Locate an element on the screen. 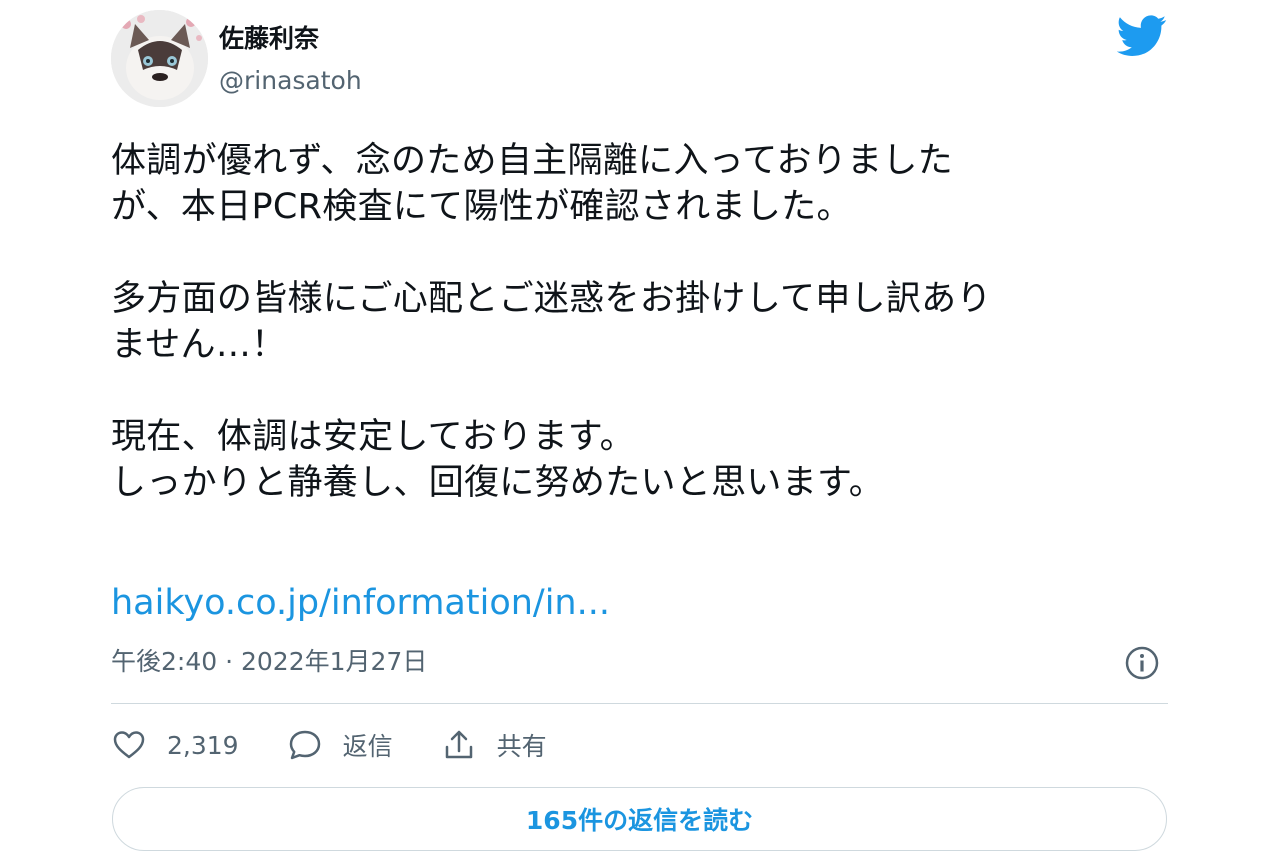 This screenshot has height=864, width=1280. tweet-paragraph: 現在、体調は安定しております。 しっかりと静養し、回復に努めたいと思います。 is located at coordinates (498, 460).